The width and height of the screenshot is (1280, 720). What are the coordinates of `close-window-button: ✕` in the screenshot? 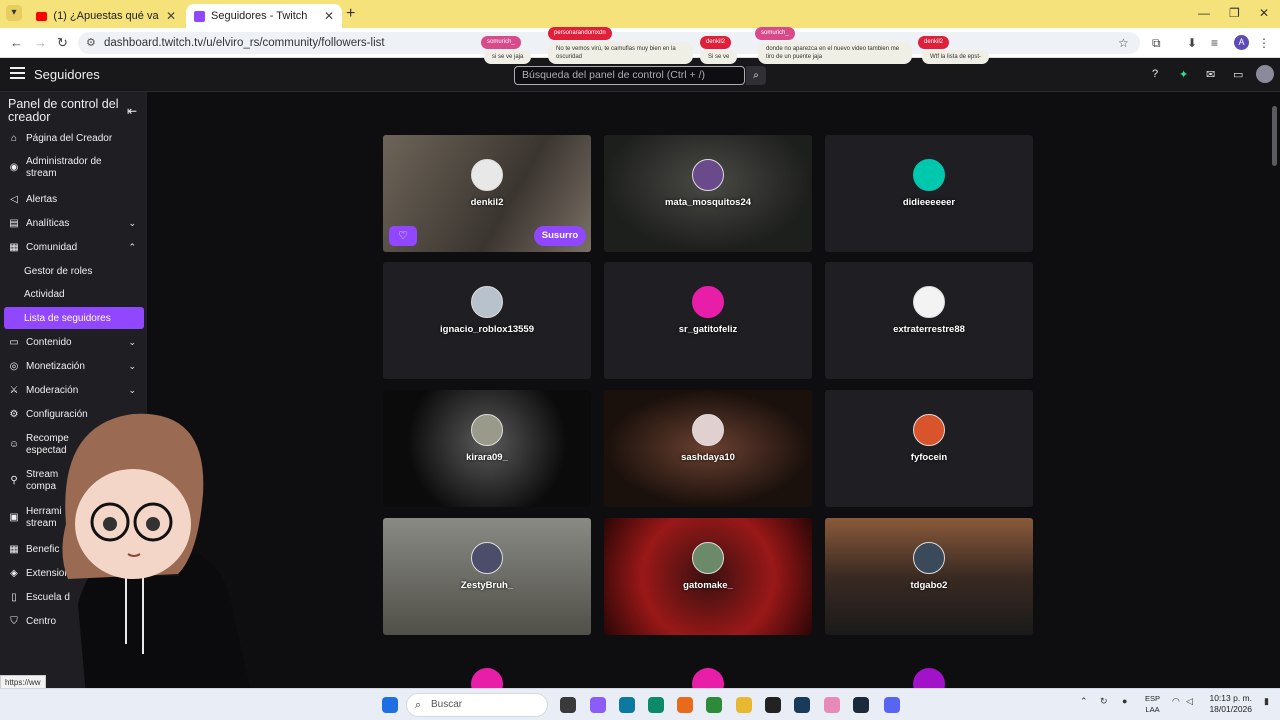 It's located at (1264, 13).